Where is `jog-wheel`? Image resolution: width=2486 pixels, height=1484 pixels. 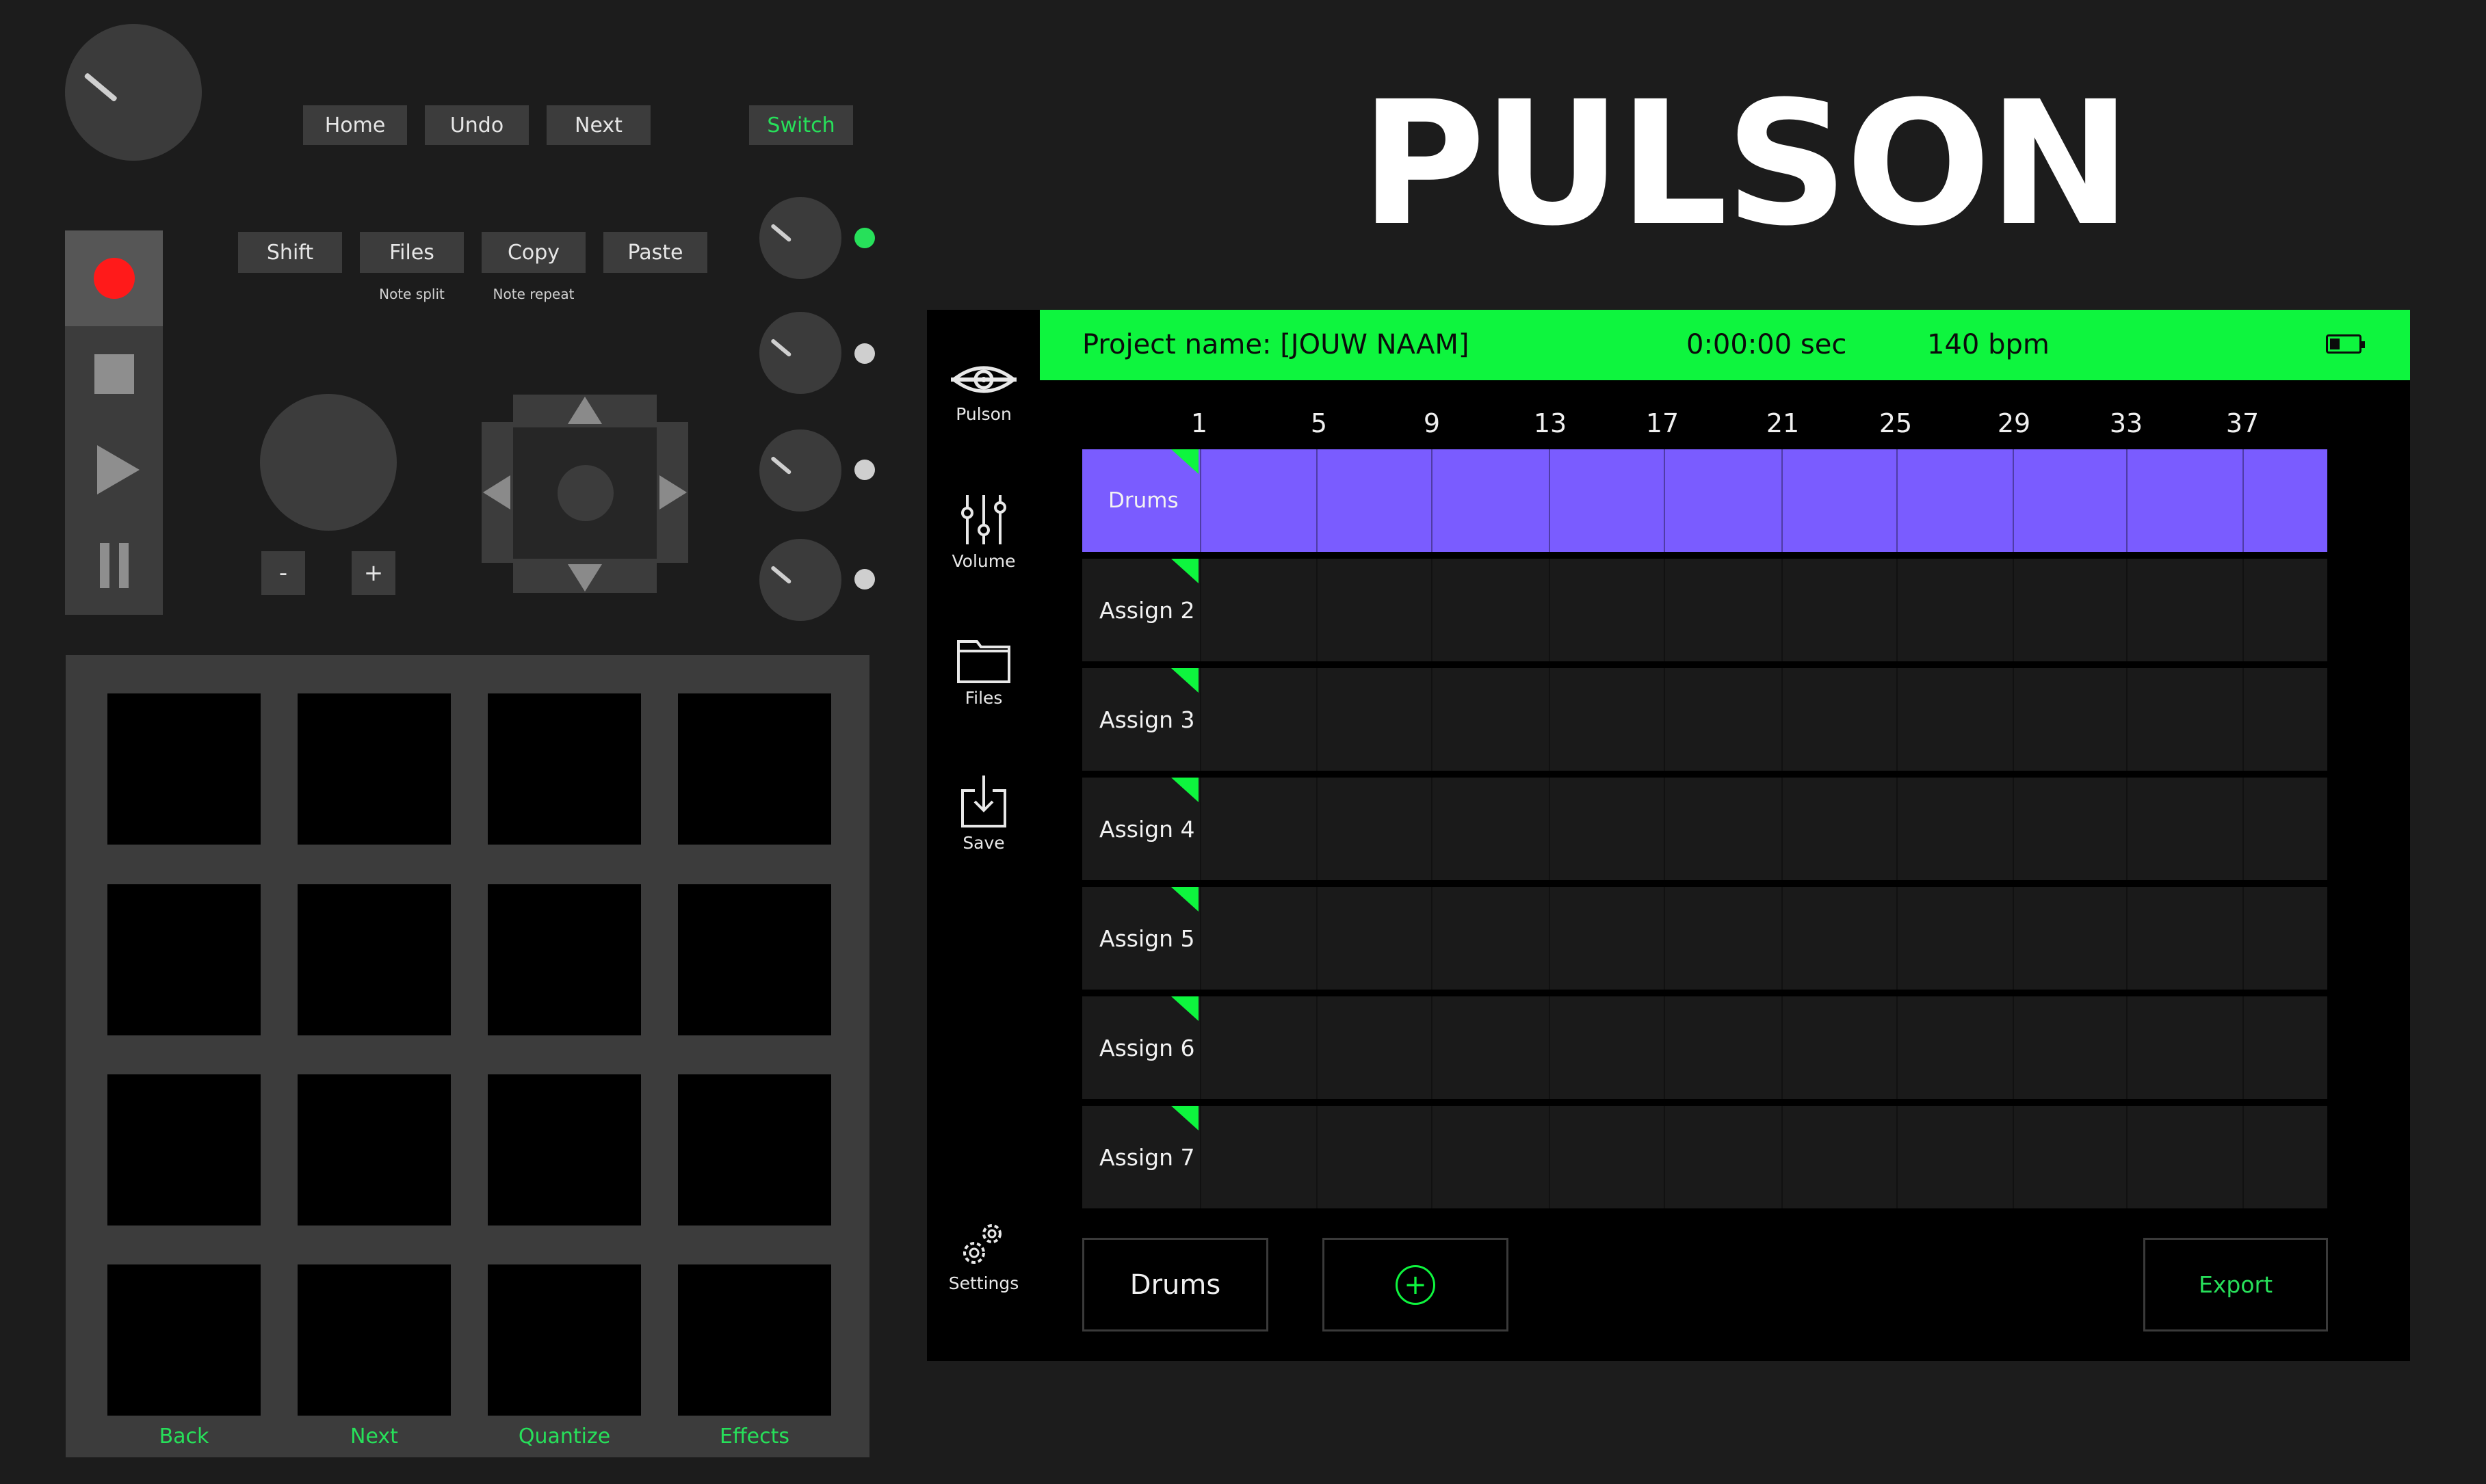 jog-wheel is located at coordinates (329, 462).